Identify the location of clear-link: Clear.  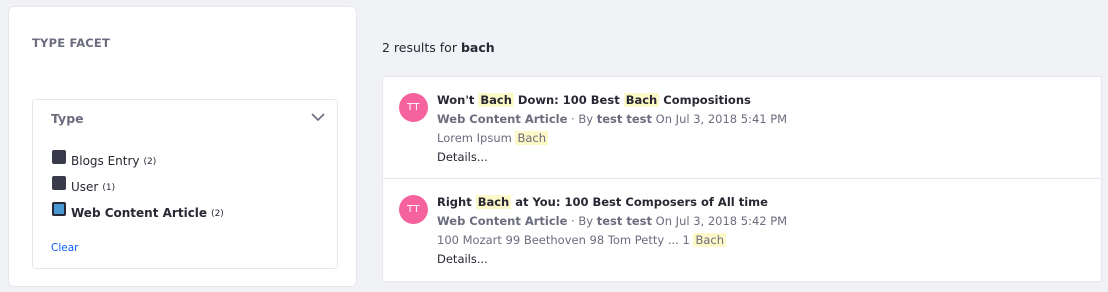
(64, 248).